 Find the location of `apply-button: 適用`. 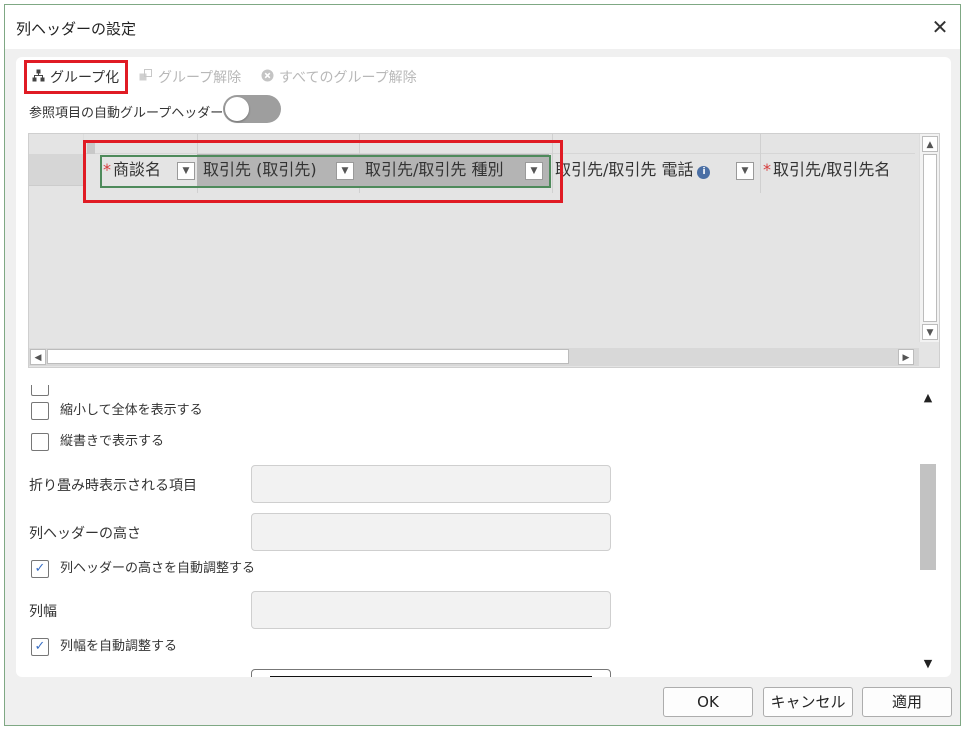

apply-button: 適用 is located at coordinates (907, 702).